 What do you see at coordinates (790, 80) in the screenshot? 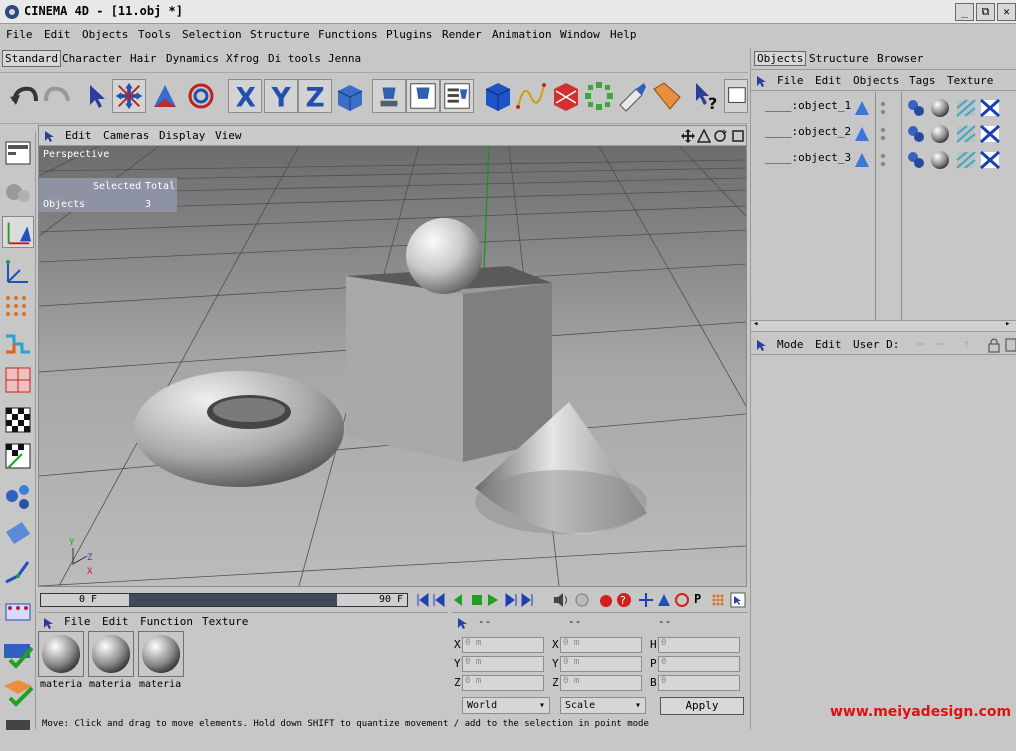
I see `om-menu-file: File` at bounding box center [790, 80].